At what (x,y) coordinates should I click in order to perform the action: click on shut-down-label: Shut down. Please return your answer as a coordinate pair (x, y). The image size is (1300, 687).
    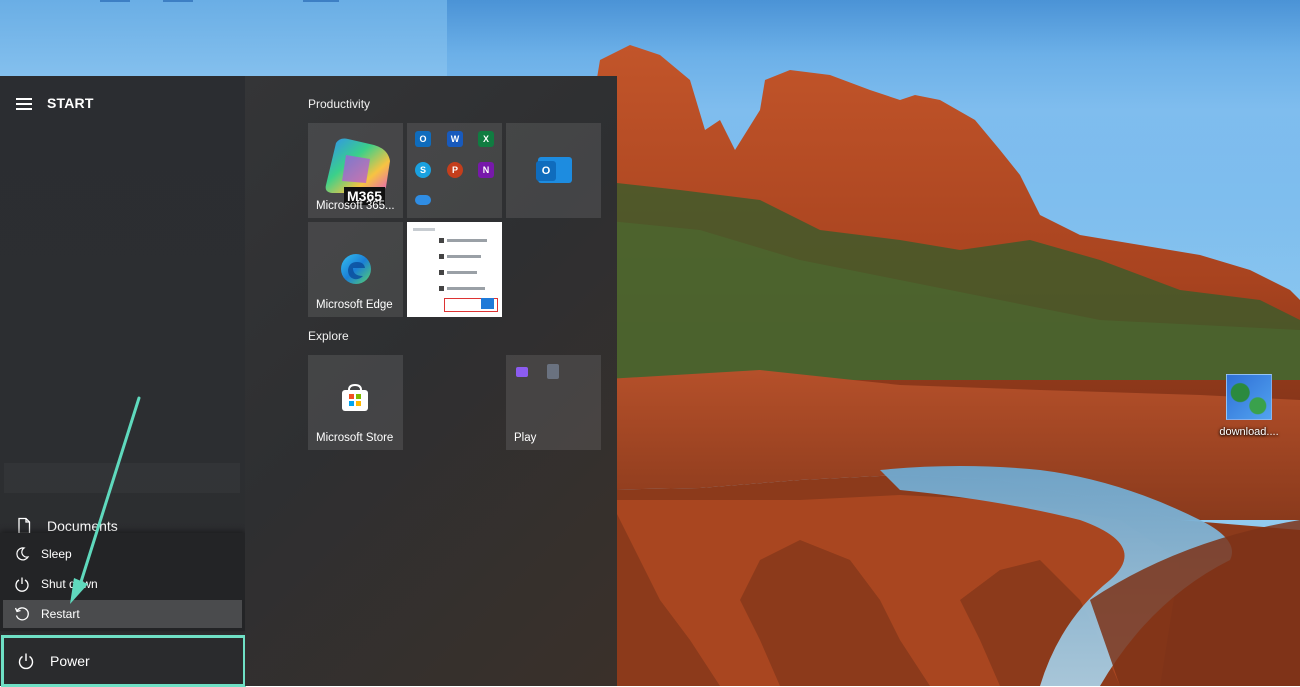
    Looking at the image, I should click on (69, 584).